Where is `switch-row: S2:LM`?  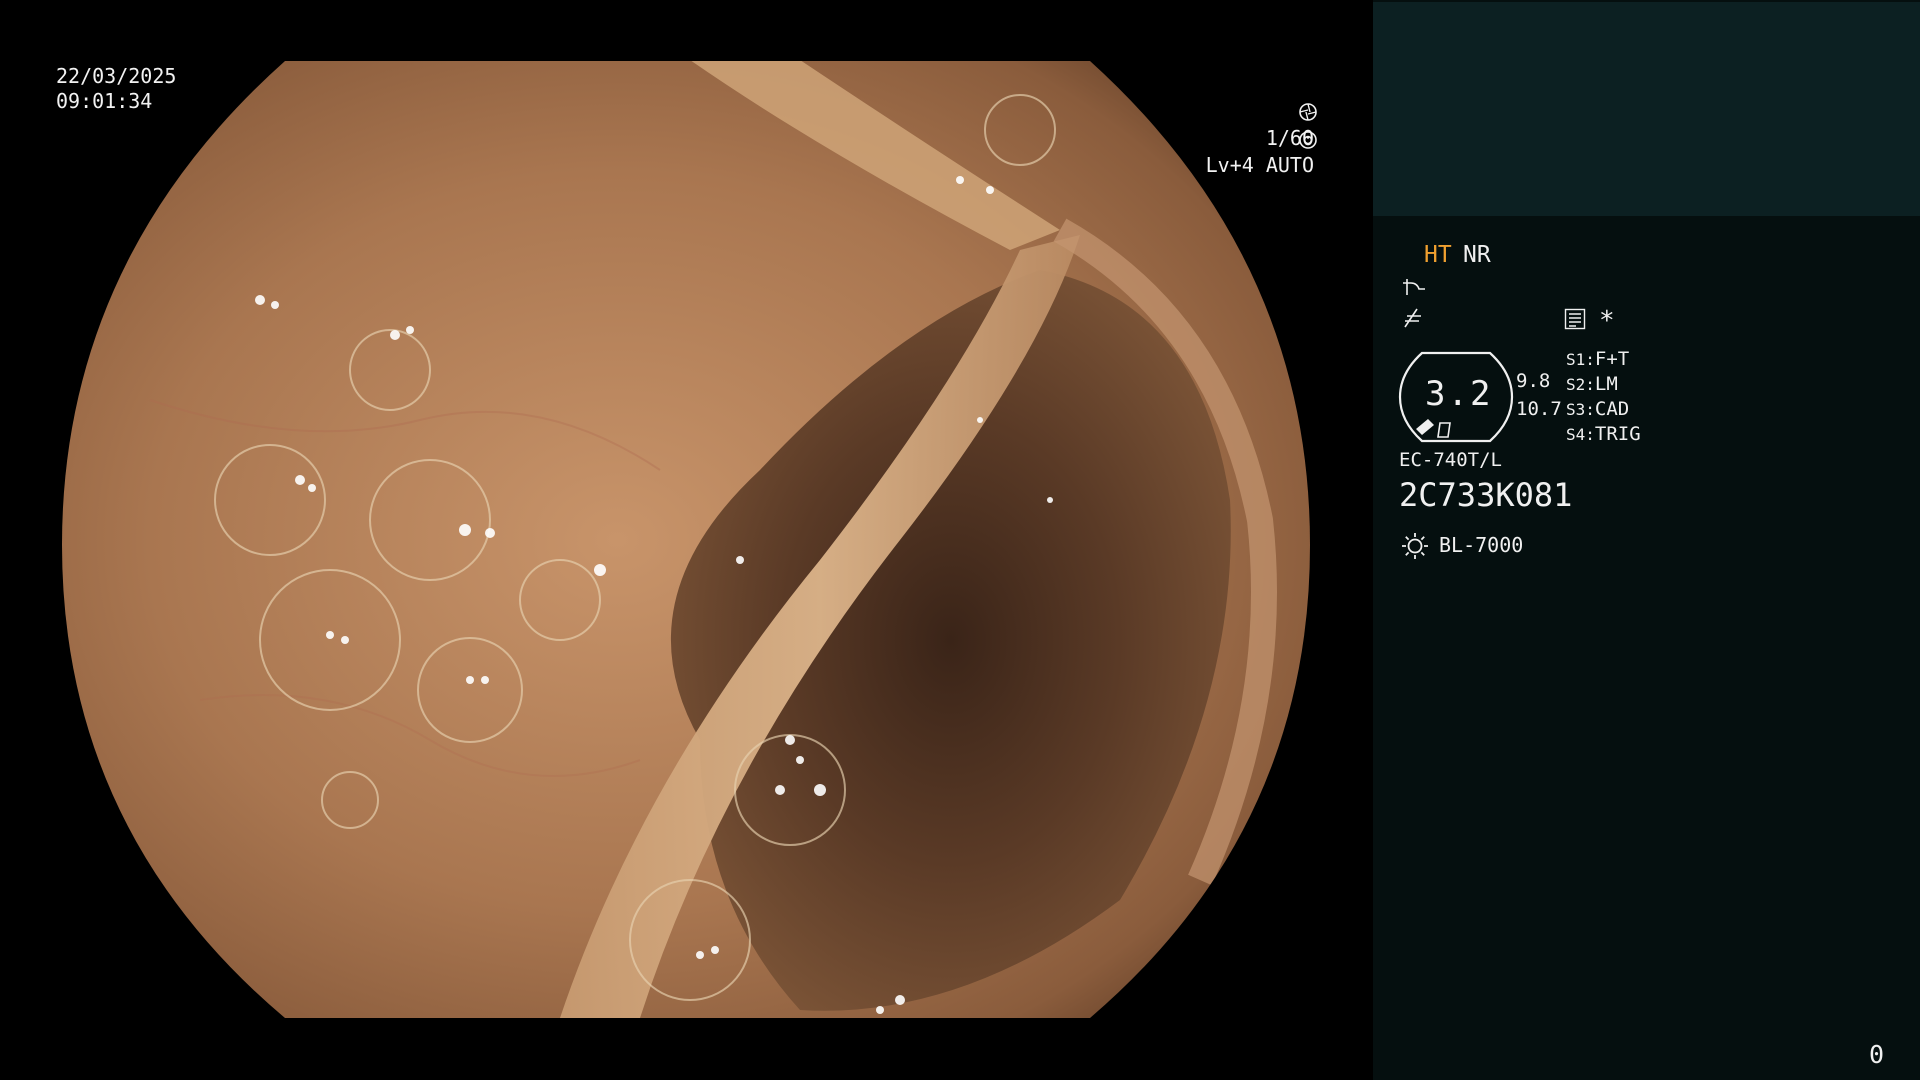 switch-row: S2:LM is located at coordinates (1603, 385).